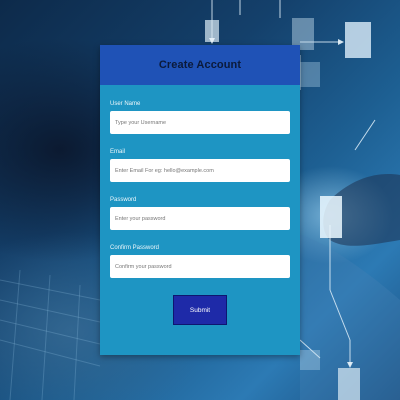 This screenshot has height=400, width=400. Describe the element at coordinates (200, 122) in the screenshot. I see `username-input` at that location.